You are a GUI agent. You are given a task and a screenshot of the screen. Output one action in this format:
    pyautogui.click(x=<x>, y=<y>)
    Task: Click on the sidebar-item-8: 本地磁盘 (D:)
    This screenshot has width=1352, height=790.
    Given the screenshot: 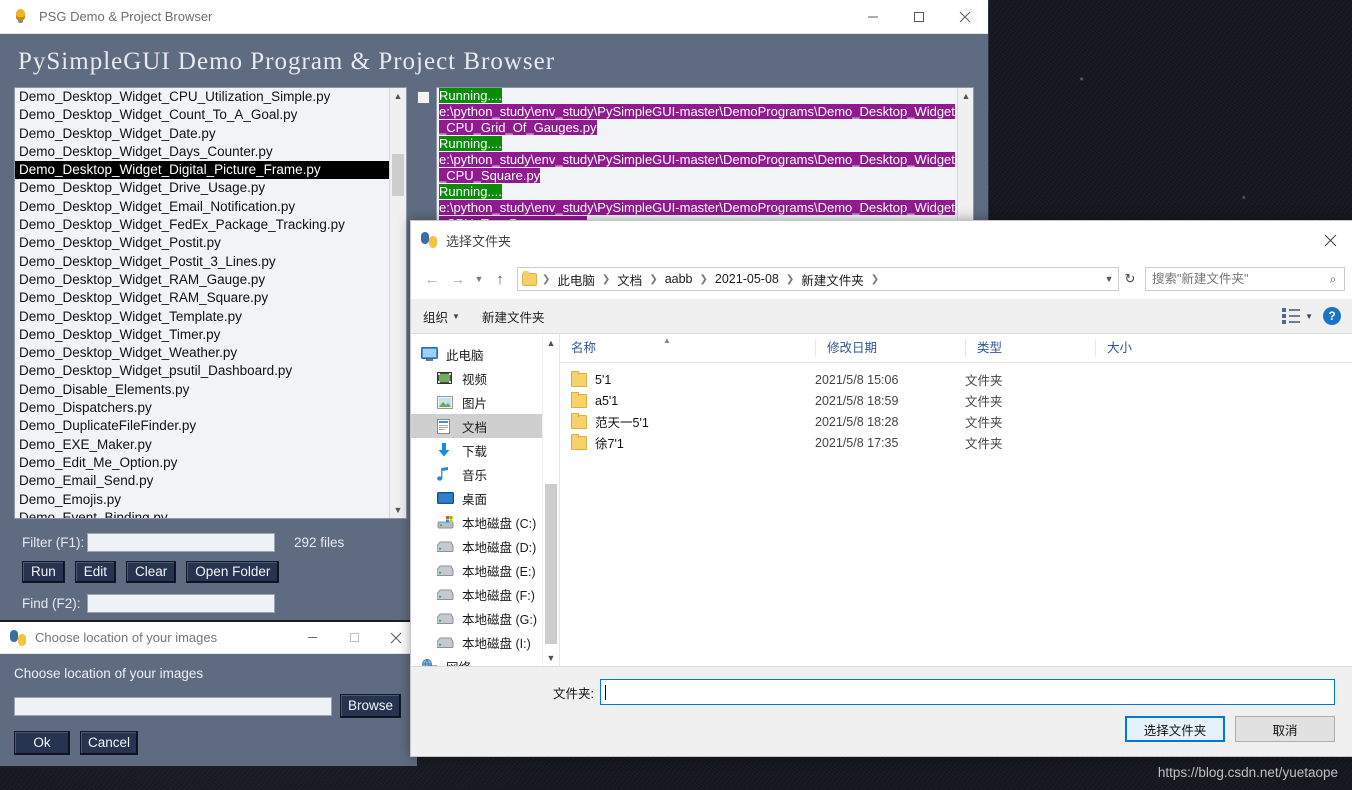 What is the action you would take?
    pyautogui.click(x=477, y=546)
    